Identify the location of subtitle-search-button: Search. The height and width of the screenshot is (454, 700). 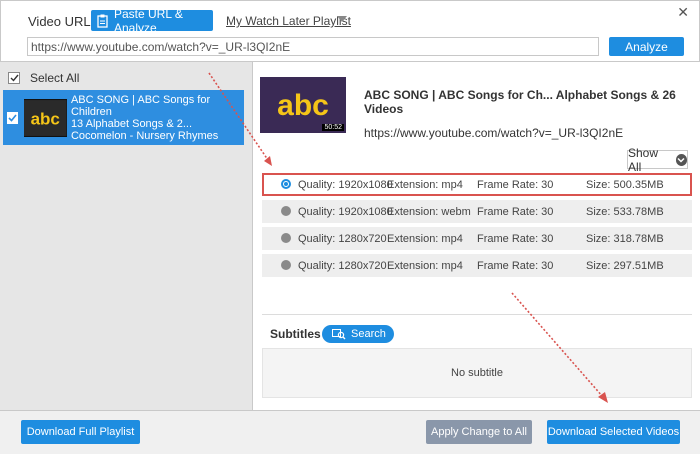
(358, 334).